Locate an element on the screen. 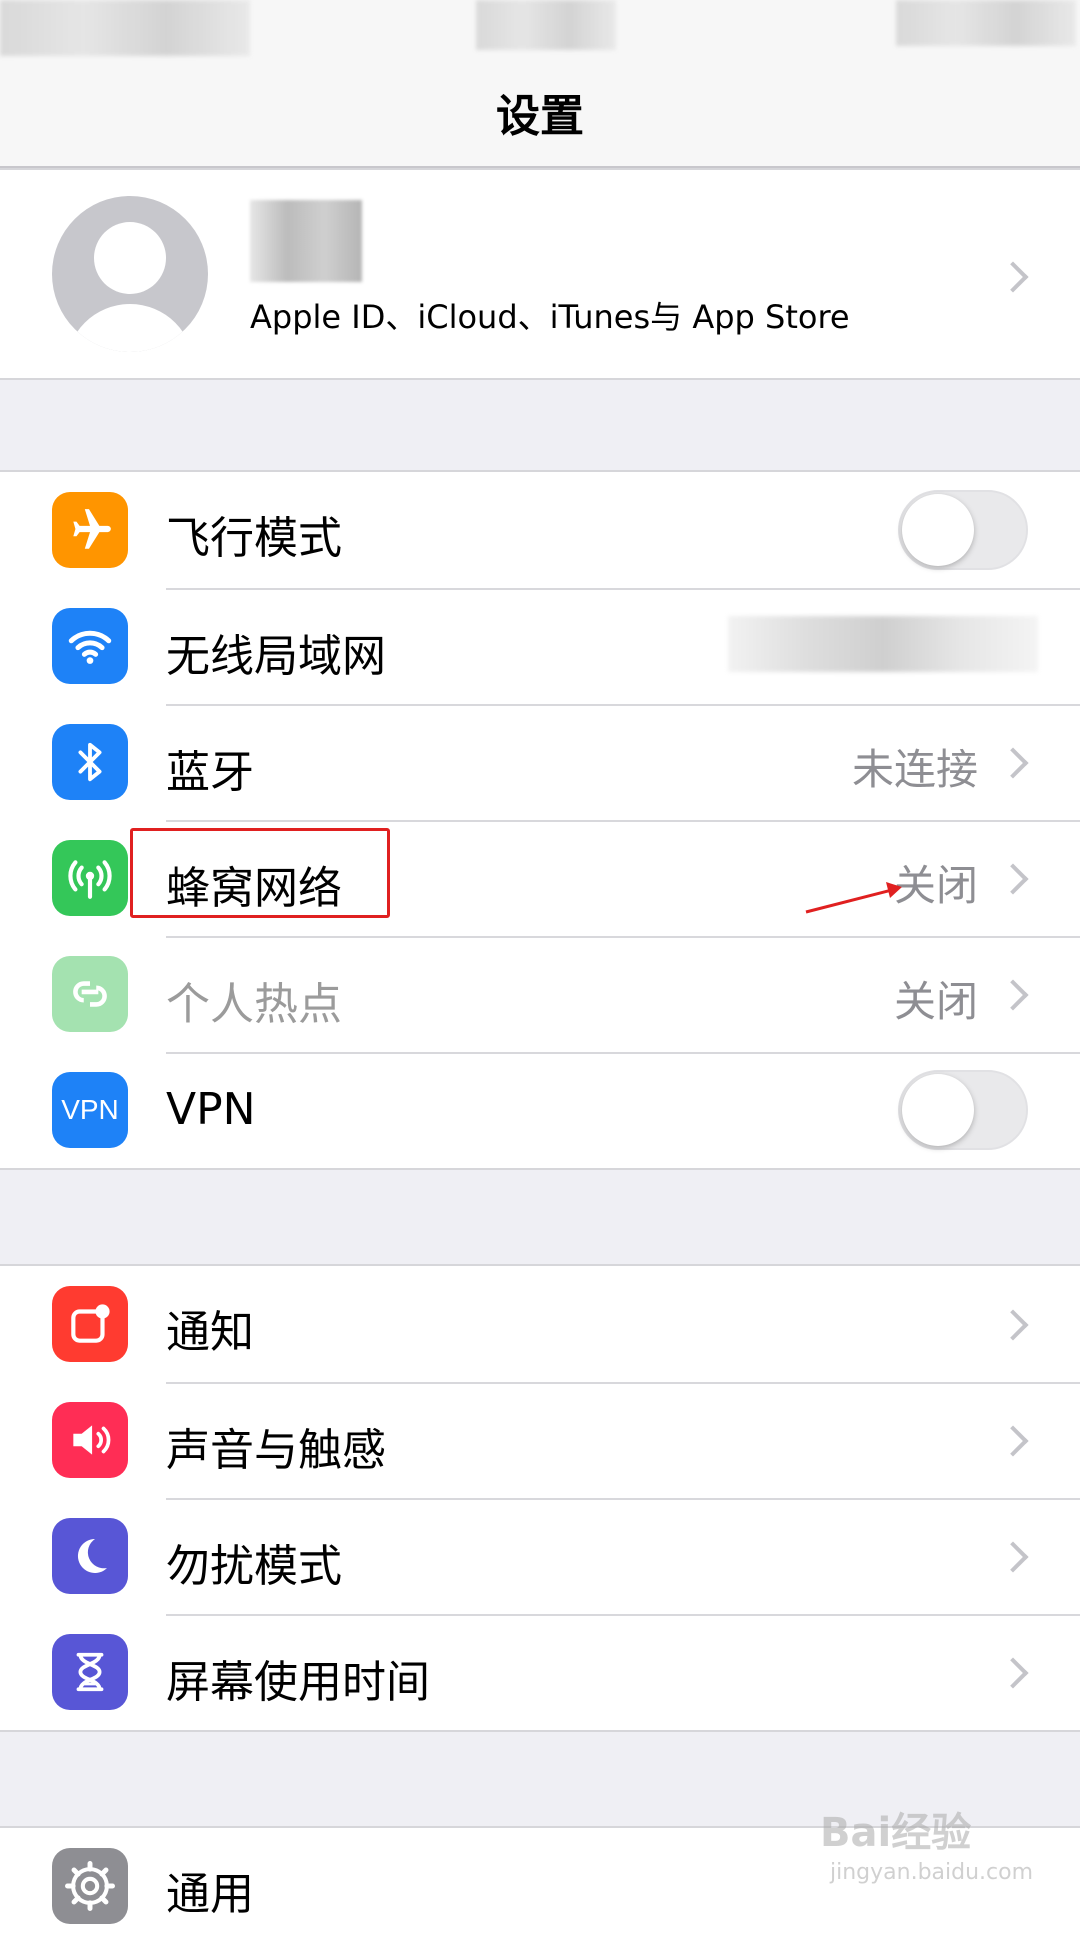  settings-row-label: 勿扰模式 is located at coordinates (254, 1566).